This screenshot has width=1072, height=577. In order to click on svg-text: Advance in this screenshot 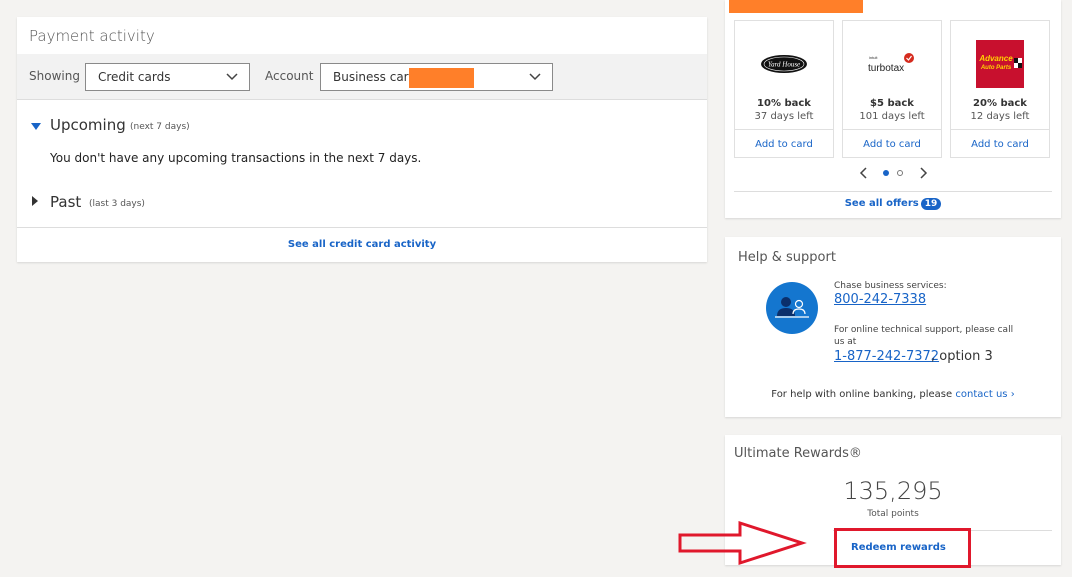, I will do `click(995, 58)`.